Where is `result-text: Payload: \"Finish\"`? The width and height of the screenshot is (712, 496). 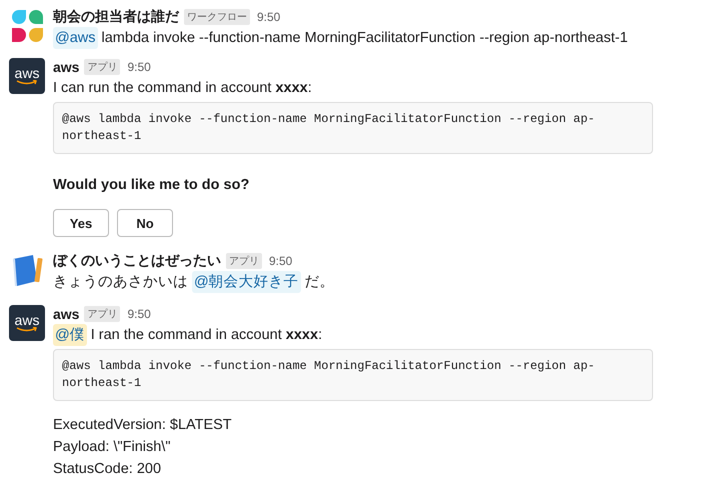 result-text: Payload: \"Finish\" is located at coordinates (111, 447).